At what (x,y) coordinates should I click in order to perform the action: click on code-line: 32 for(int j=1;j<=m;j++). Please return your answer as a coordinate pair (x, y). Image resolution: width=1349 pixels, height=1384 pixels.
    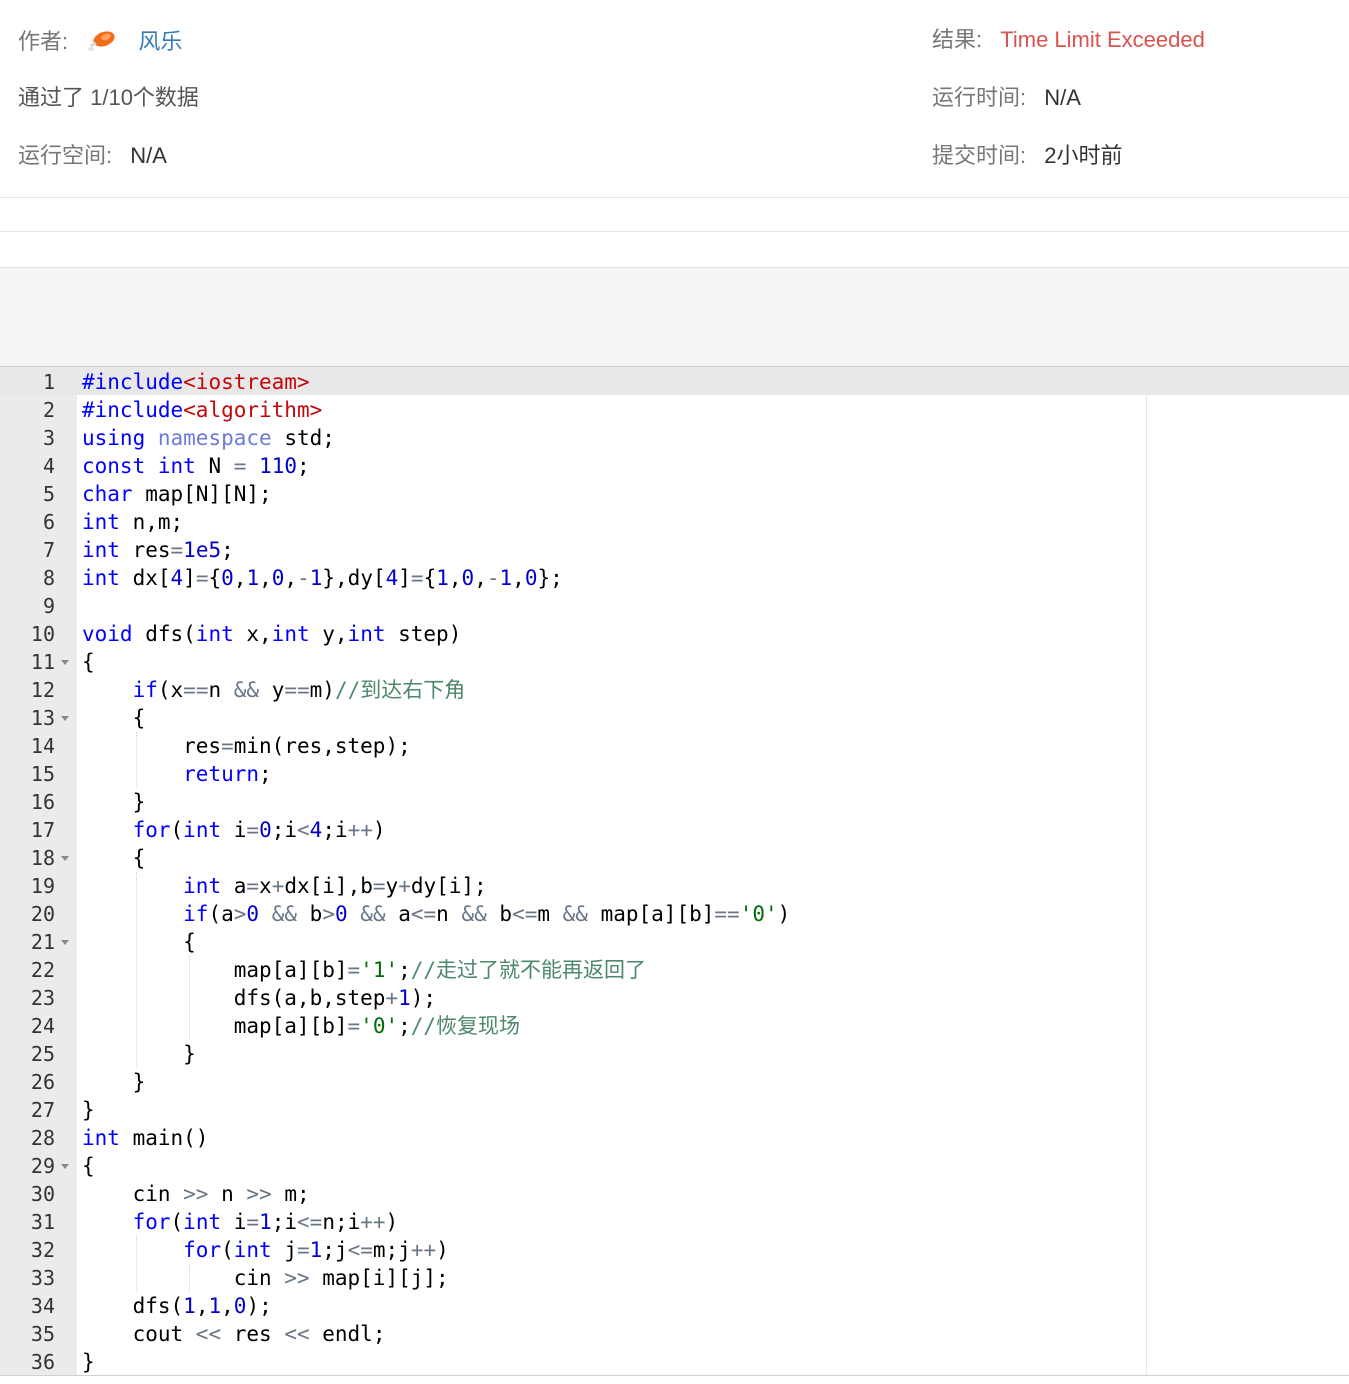
    Looking at the image, I should click on (674, 1250).